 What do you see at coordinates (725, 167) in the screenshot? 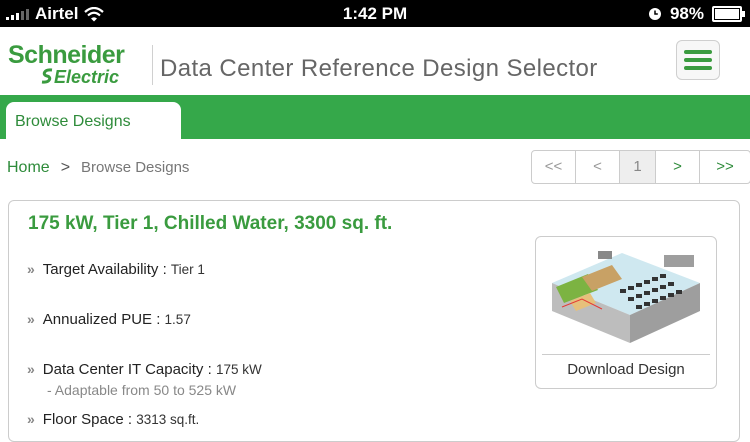
I see `last-page-button: >>` at bounding box center [725, 167].